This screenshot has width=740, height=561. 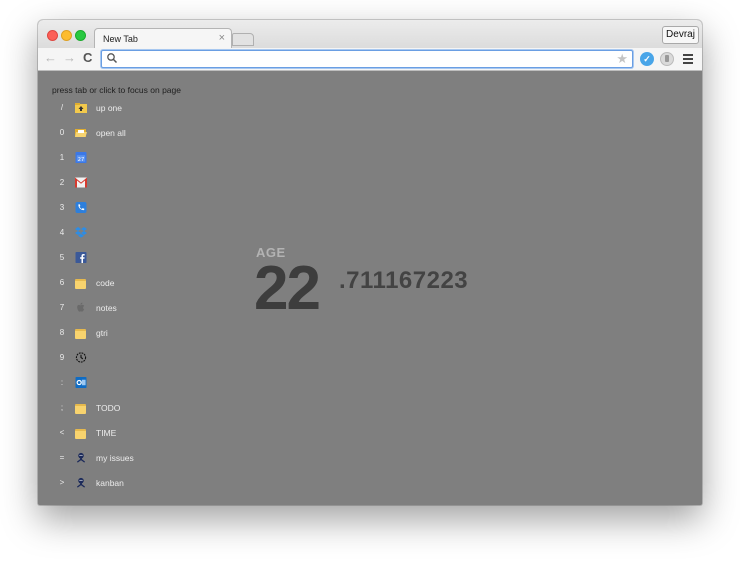 I want to click on bookmark-label: TIME, so click(x=106, y=433).